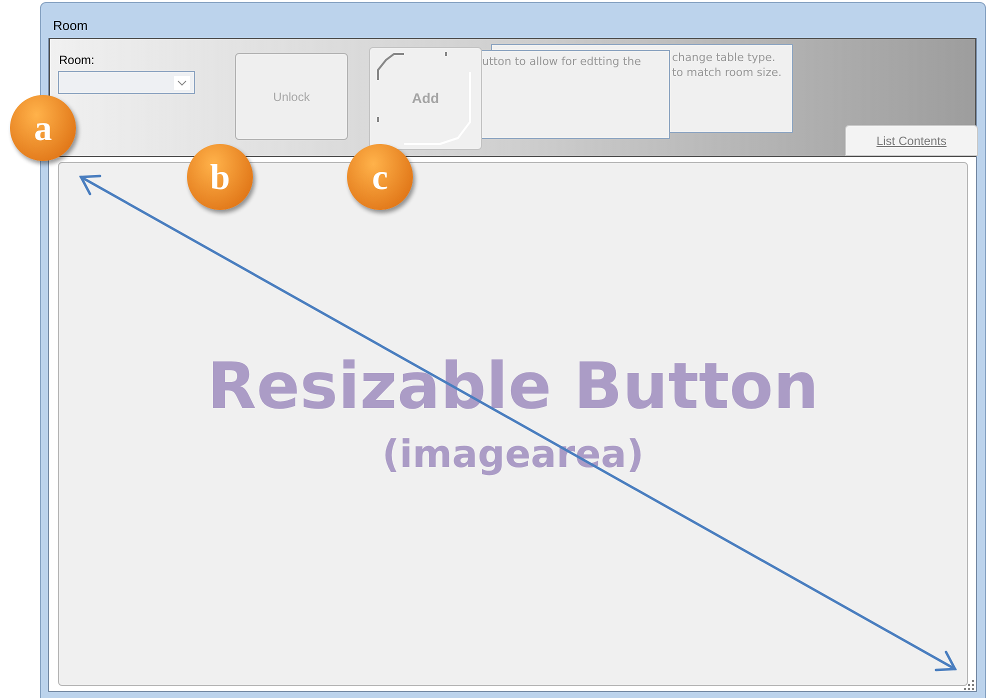  Describe the element at coordinates (425, 98) in the screenshot. I see `add-button: Add` at that location.